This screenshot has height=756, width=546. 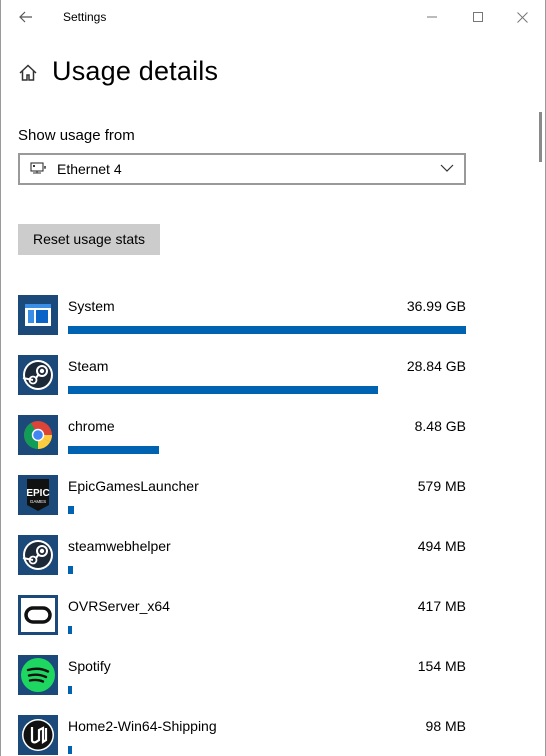 I want to click on system-icon, so click(x=38, y=315).